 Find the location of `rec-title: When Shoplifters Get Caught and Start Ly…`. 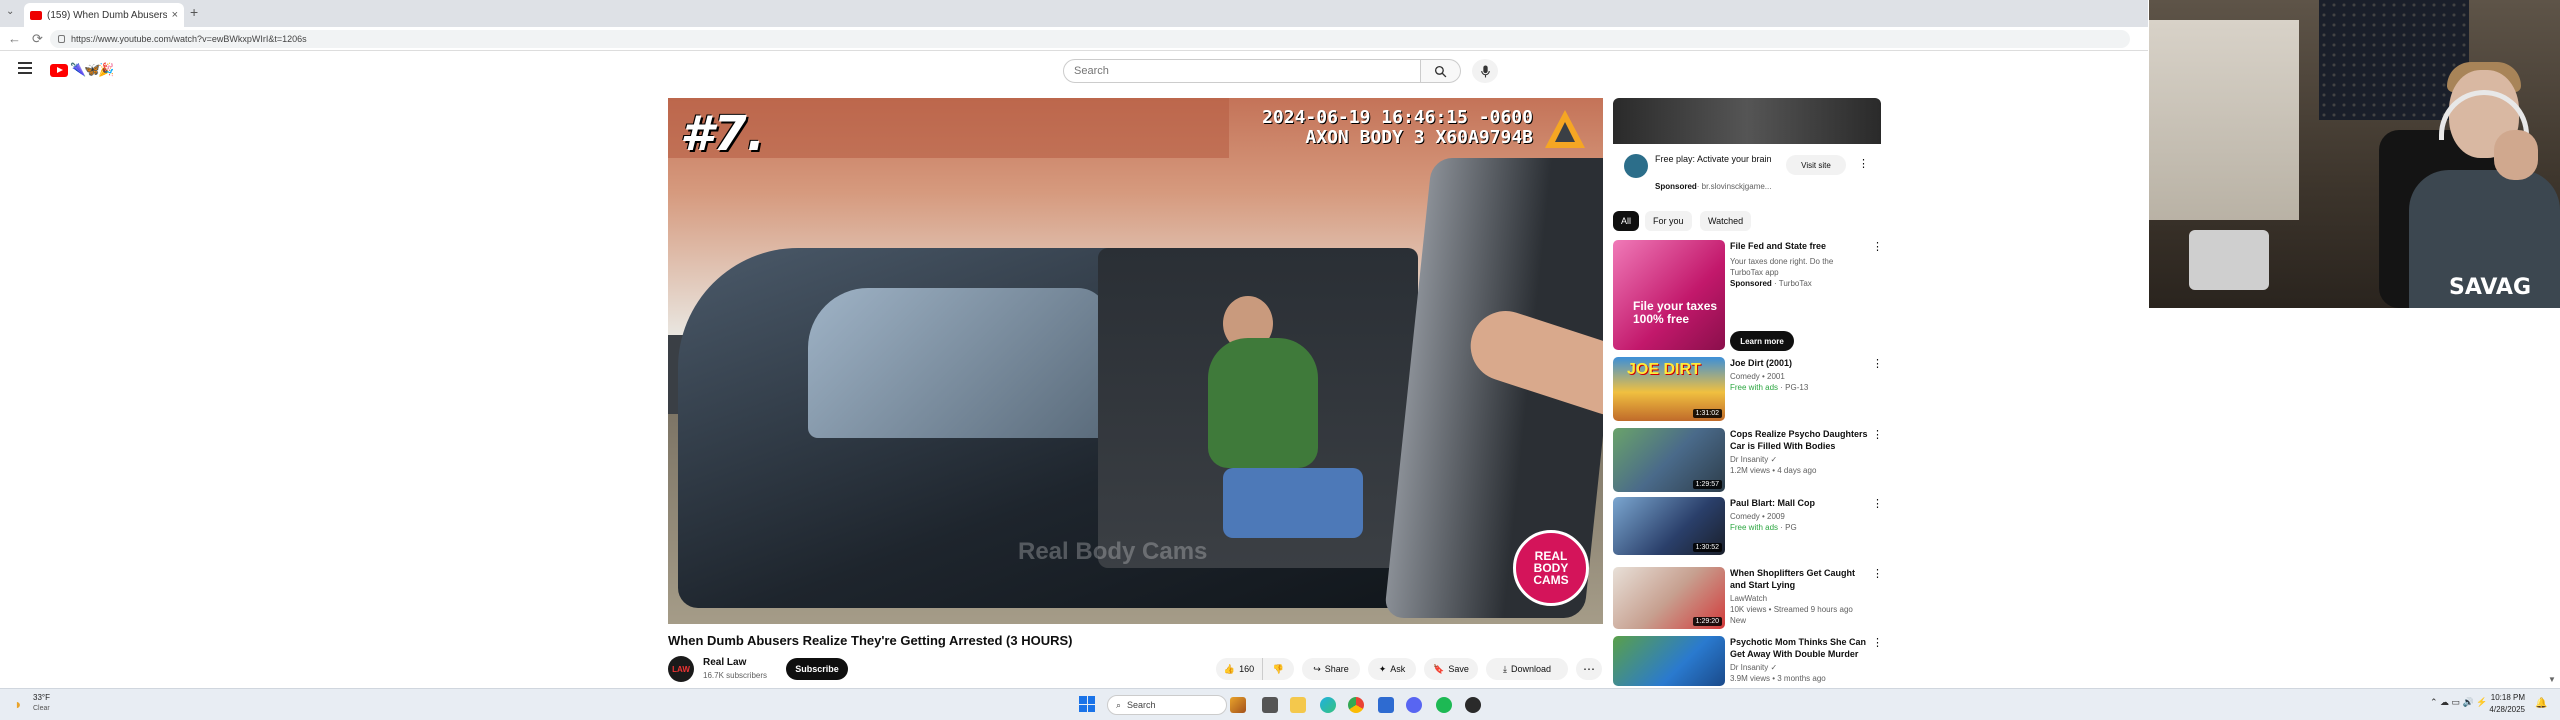

rec-title: When Shoplifters Get Caught and Start Ly… is located at coordinates (1800, 579).